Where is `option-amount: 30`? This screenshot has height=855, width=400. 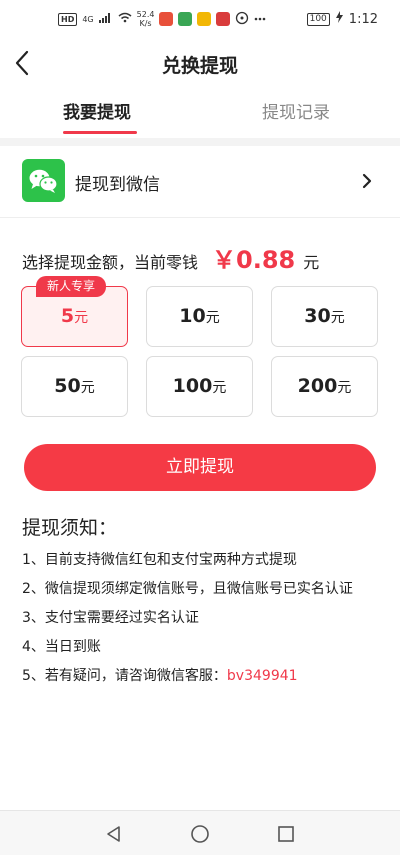
option-amount: 30 is located at coordinates (317, 316).